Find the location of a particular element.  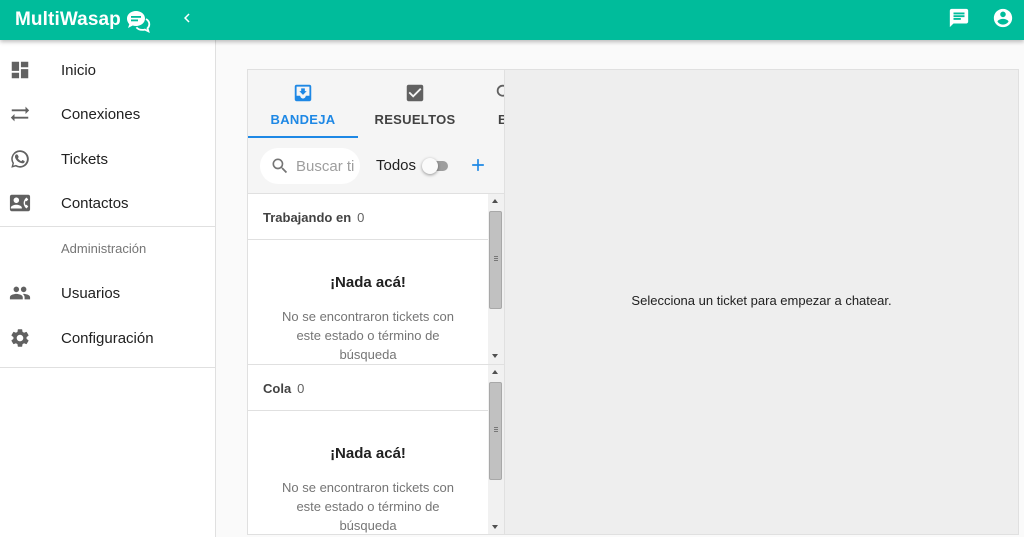

tab-label: BANDEJA is located at coordinates (303, 119).